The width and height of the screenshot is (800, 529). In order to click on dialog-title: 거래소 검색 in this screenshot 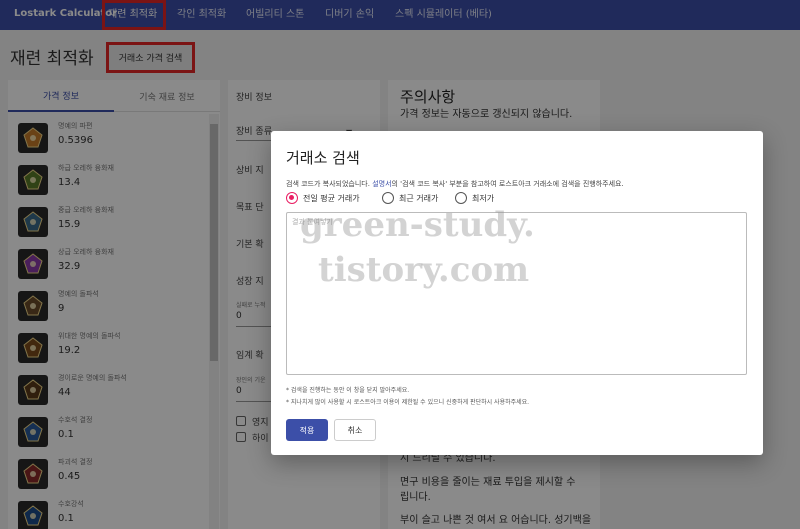, I will do `click(323, 158)`.